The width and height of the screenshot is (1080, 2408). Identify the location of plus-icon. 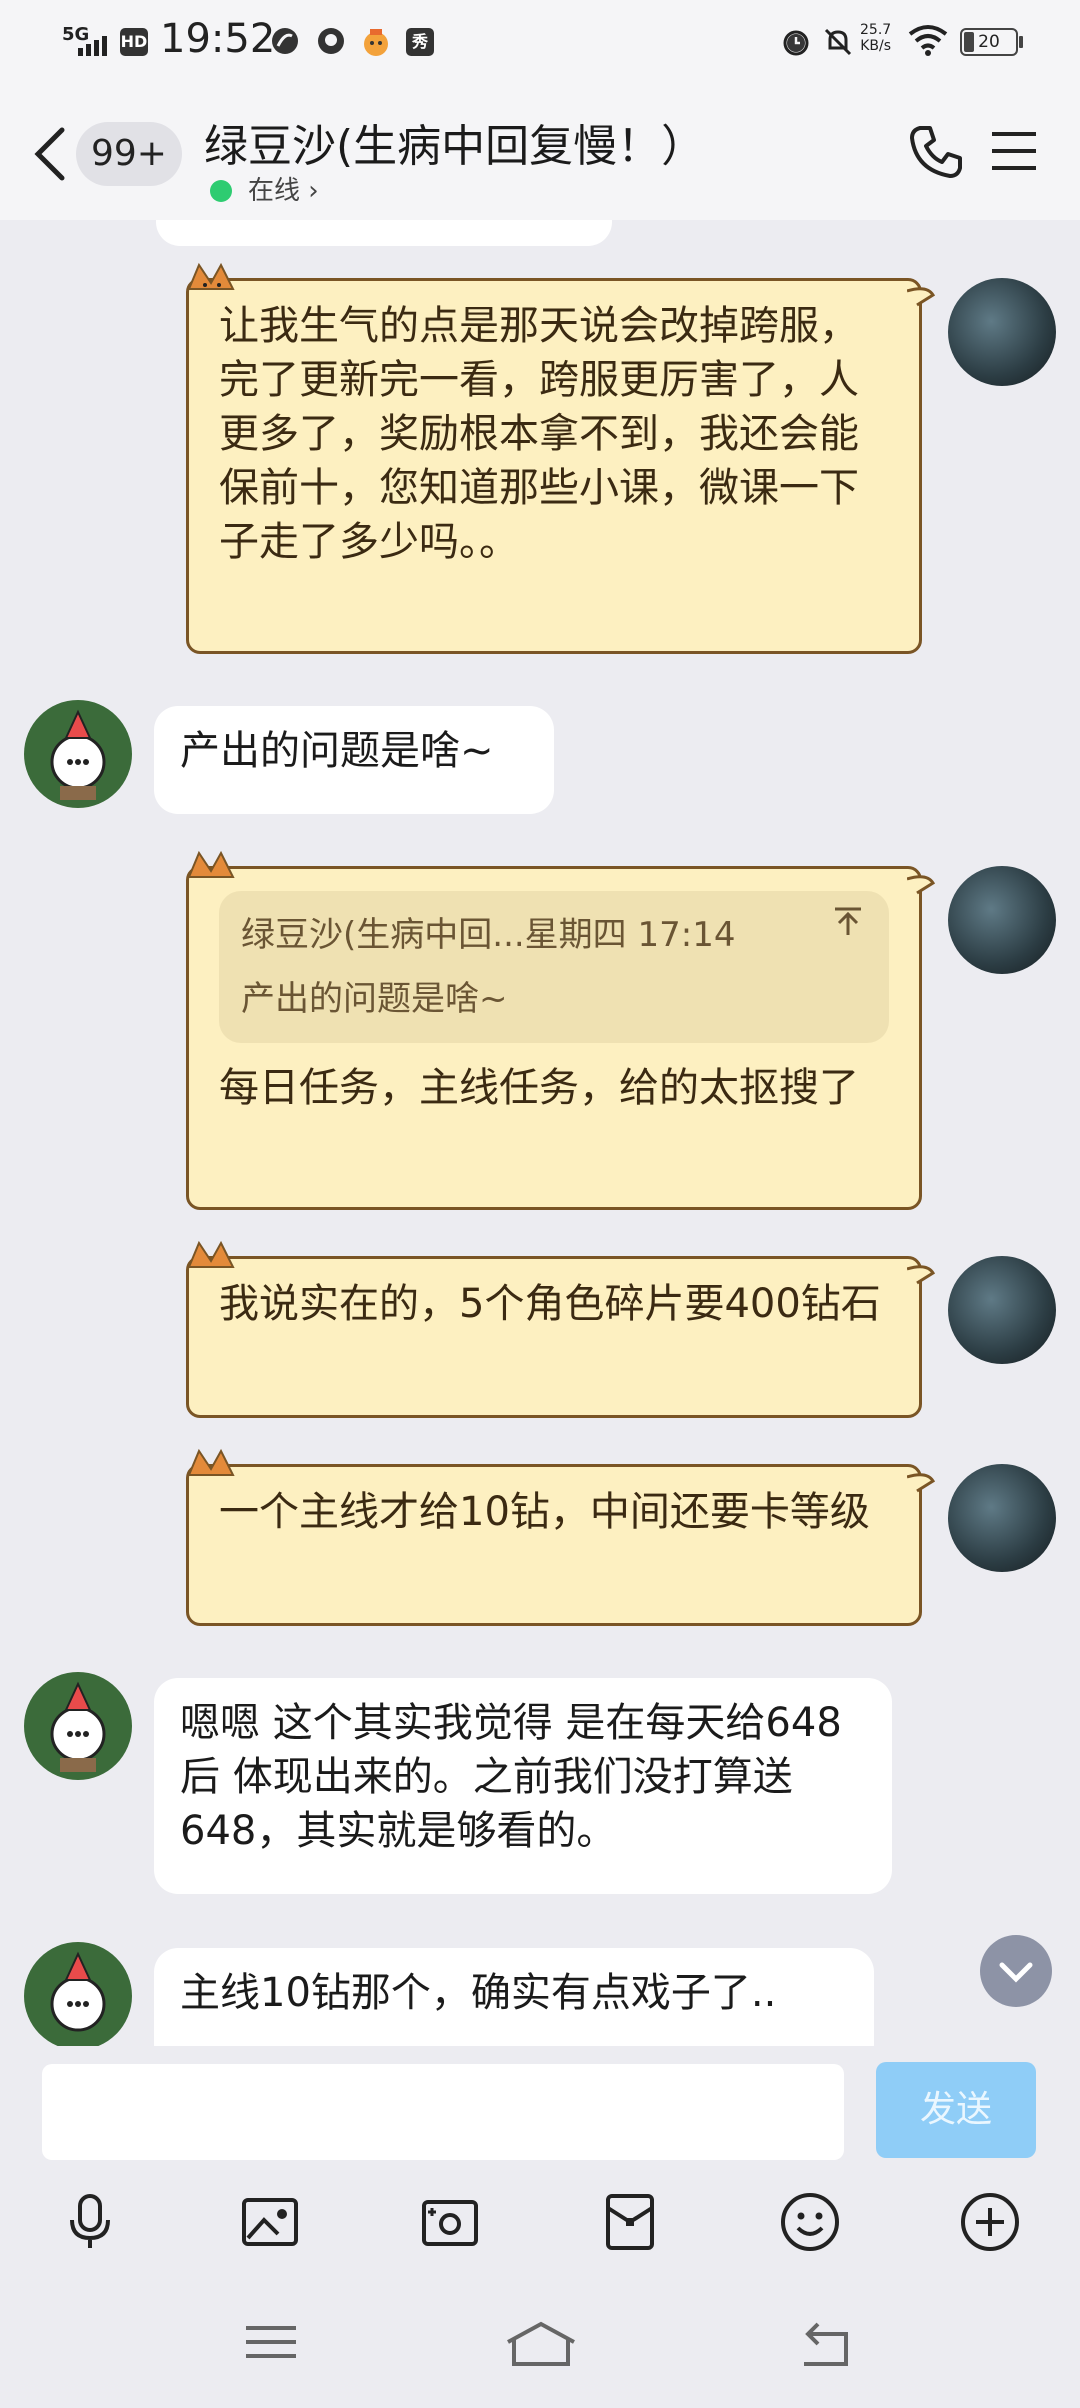
(990, 2222).